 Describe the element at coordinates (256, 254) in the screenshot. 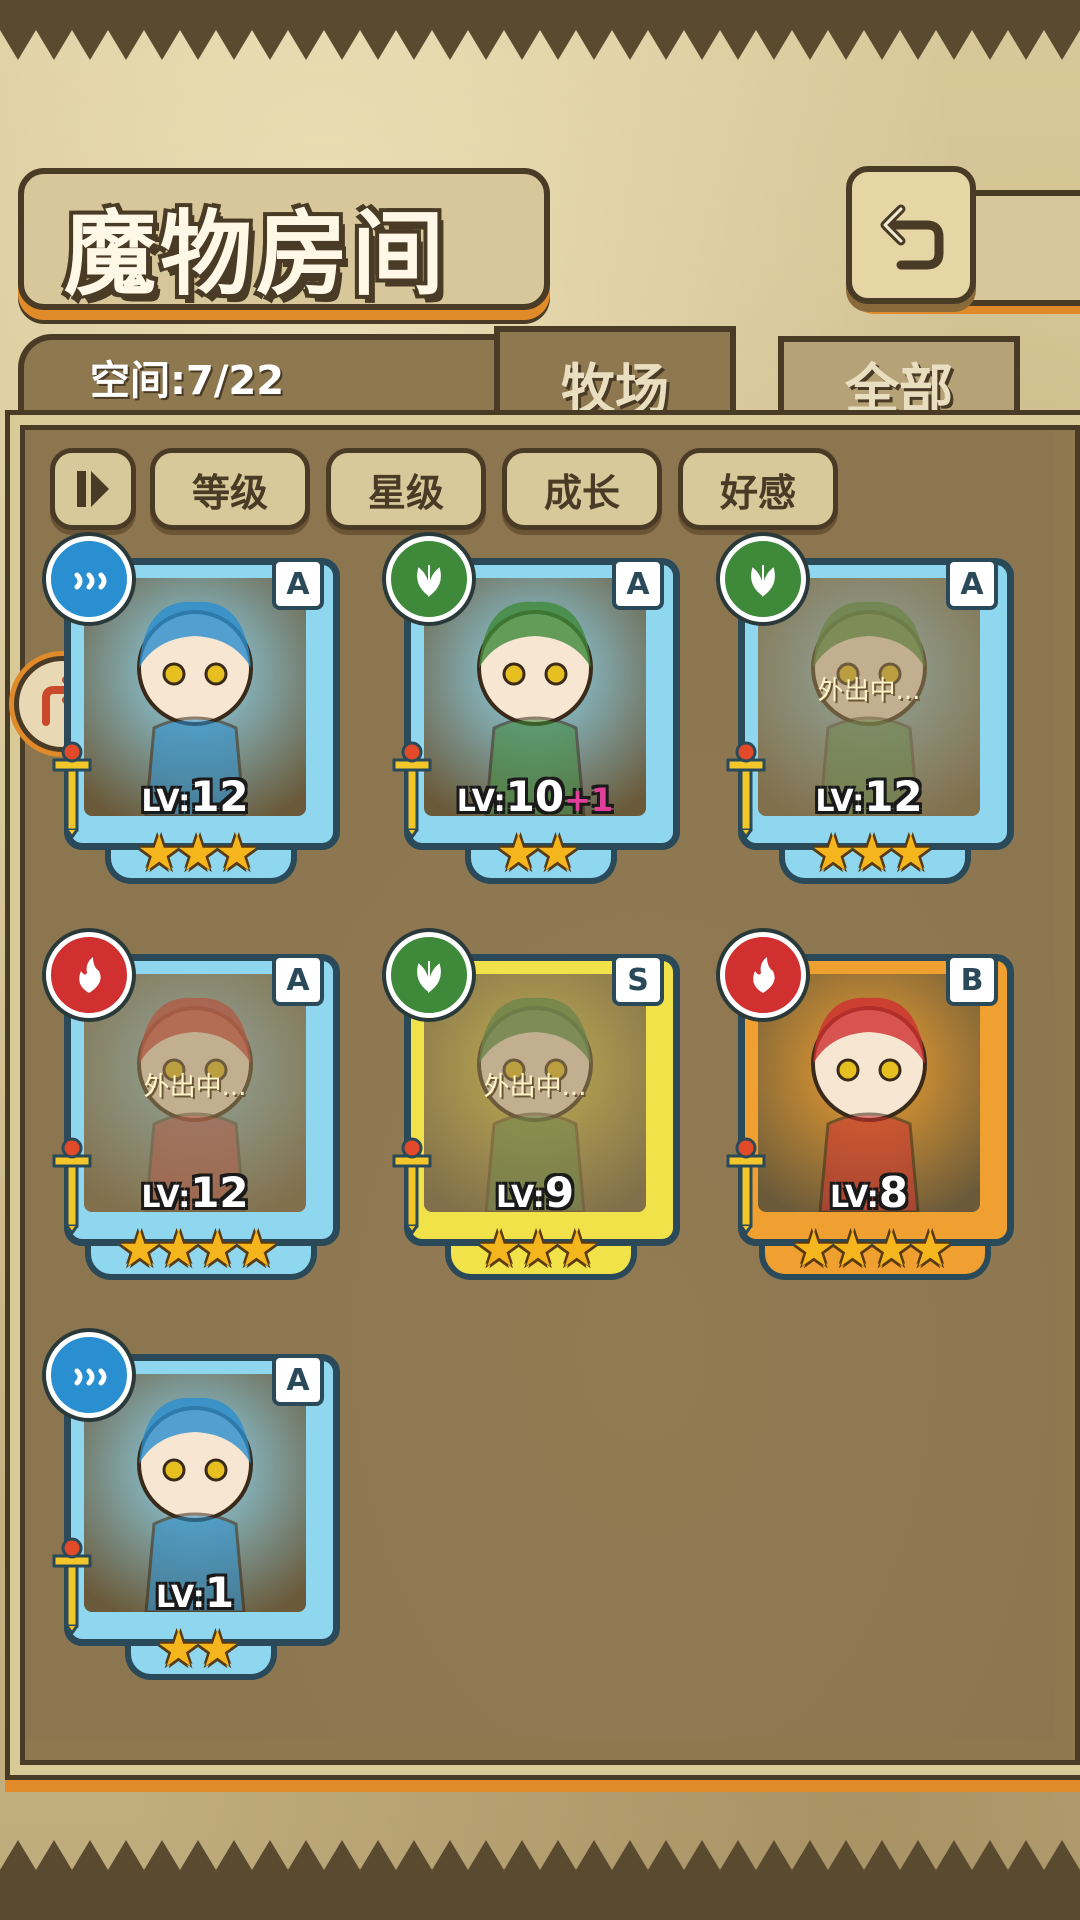

I see `page-title: 魔物房间` at that location.